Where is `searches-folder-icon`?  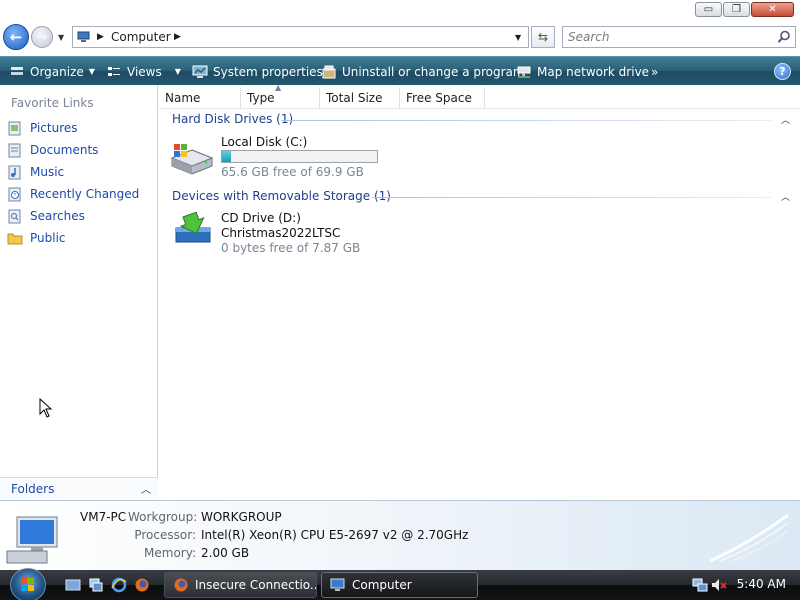
searches-folder-icon is located at coordinates (14, 216).